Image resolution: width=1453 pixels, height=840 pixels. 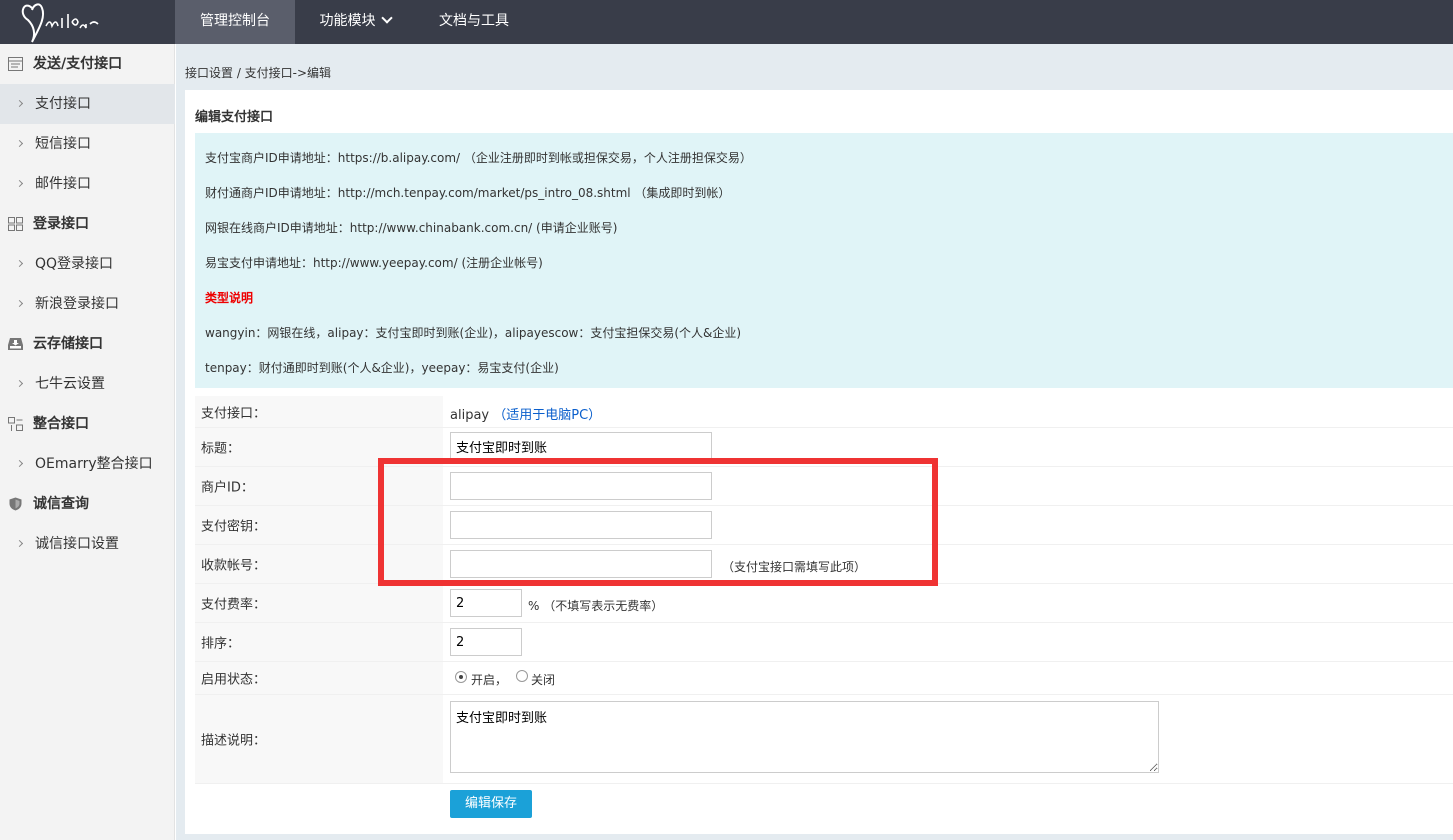 I want to click on row-merchant-id: 商户ID：, so click(x=824, y=486).